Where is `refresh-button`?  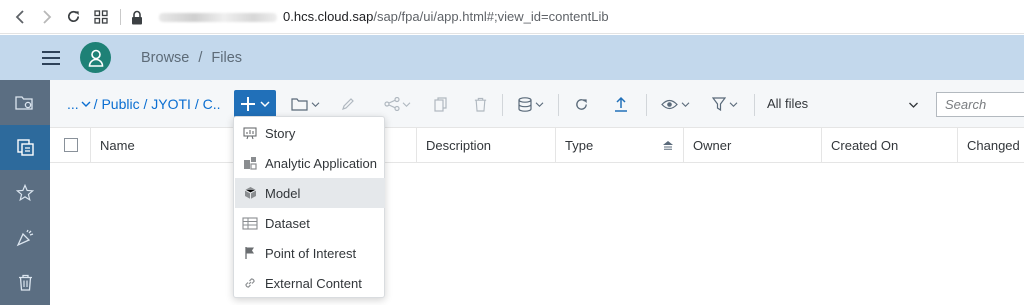 refresh-button is located at coordinates (581, 104).